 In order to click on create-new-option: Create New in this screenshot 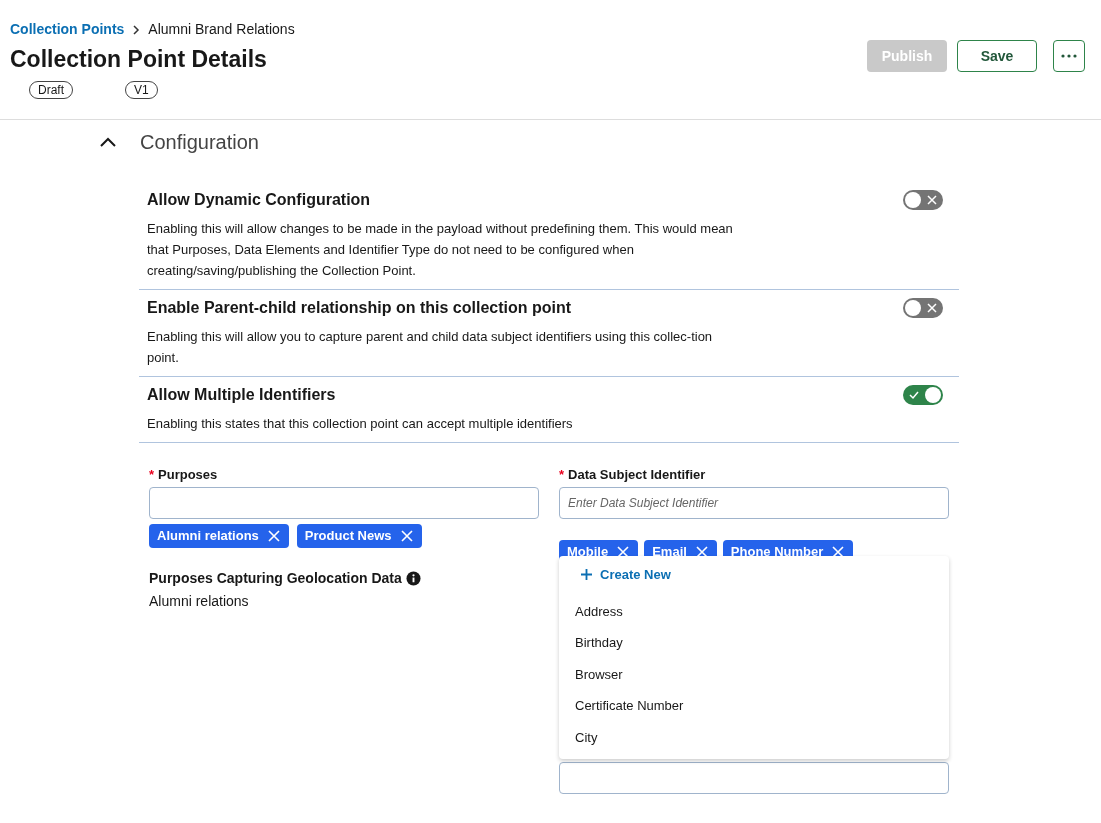, I will do `click(754, 574)`.